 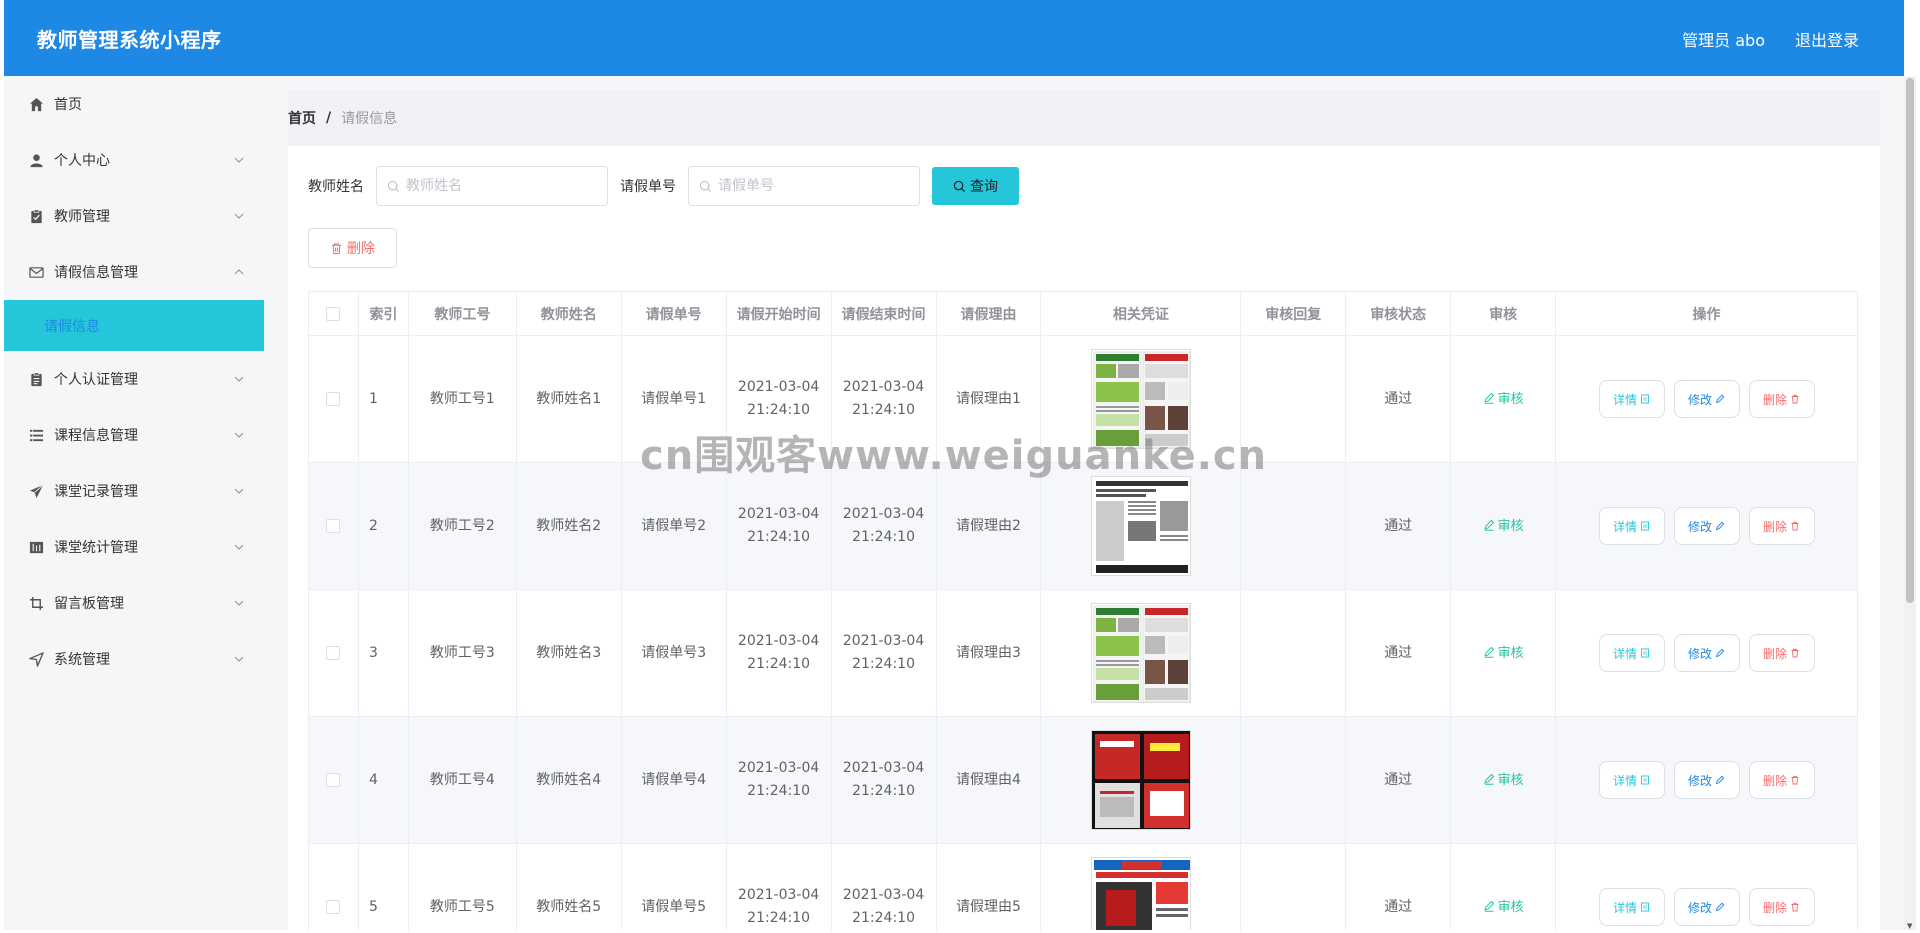 I want to click on leave-no-input, so click(x=808, y=186).